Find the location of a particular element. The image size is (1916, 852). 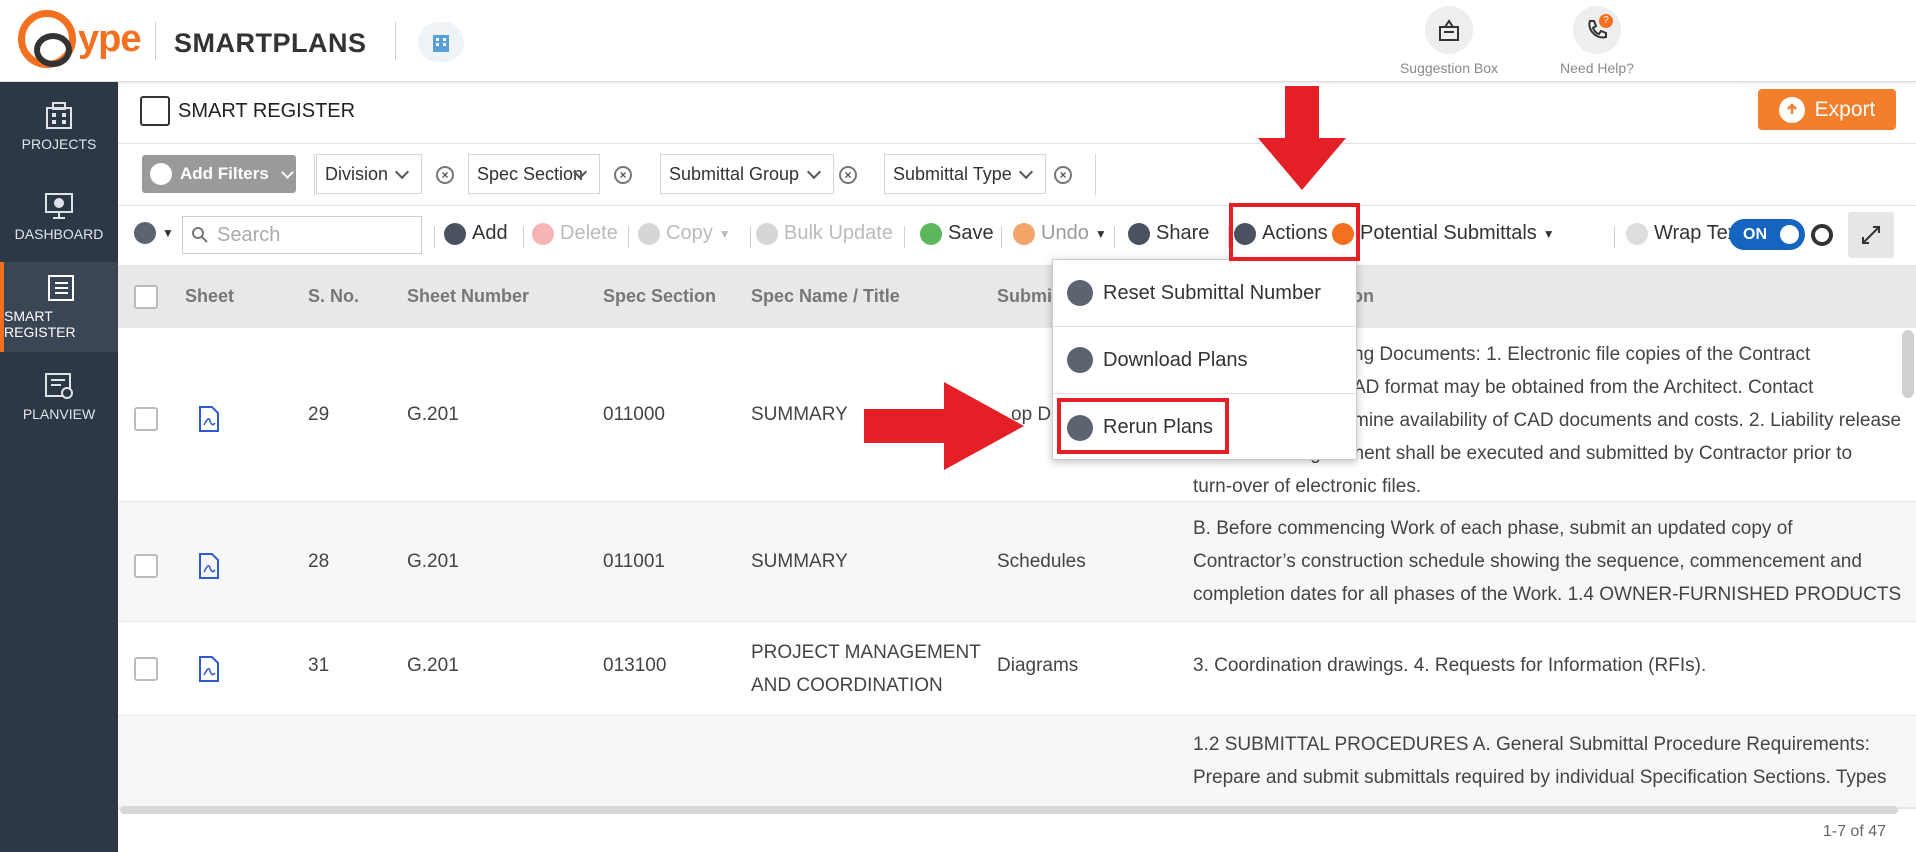

sidebar-item-dashboard: DASHBOARD is located at coordinates (59, 217).